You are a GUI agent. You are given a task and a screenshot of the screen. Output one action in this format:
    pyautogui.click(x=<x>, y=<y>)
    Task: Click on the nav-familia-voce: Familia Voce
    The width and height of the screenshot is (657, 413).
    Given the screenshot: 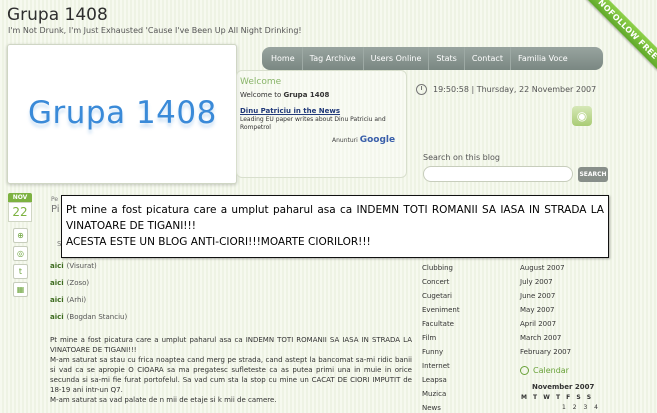 What is the action you would take?
    pyautogui.click(x=543, y=58)
    